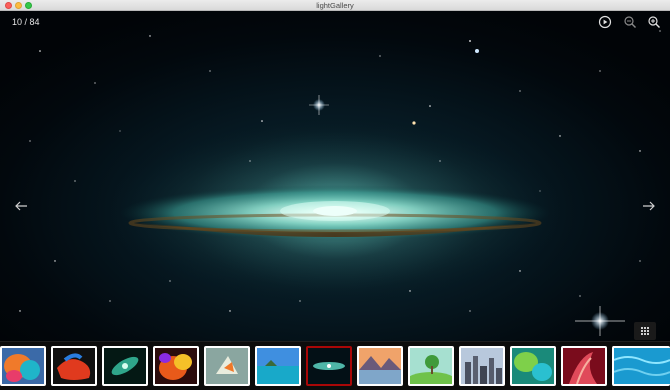 The width and height of the screenshot is (670, 390). Describe the element at coordinates (329, 366) in the screenshot. I see `thumbnail-galaxy-active` at that location.